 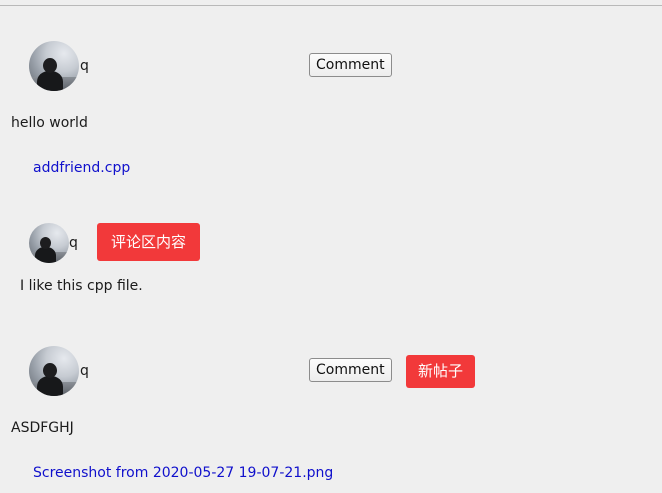 What do you see at coordinates (49, 243) in the screenshot?
I see `comment-user-avatar` at bounding box center [49, 243].